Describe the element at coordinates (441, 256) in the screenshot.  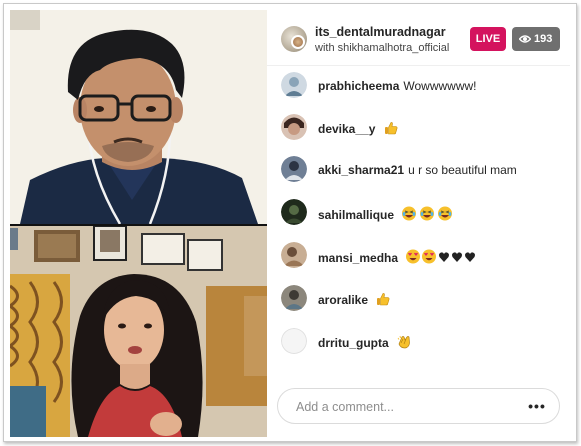
I see `heart-eyes-icon` at that location.